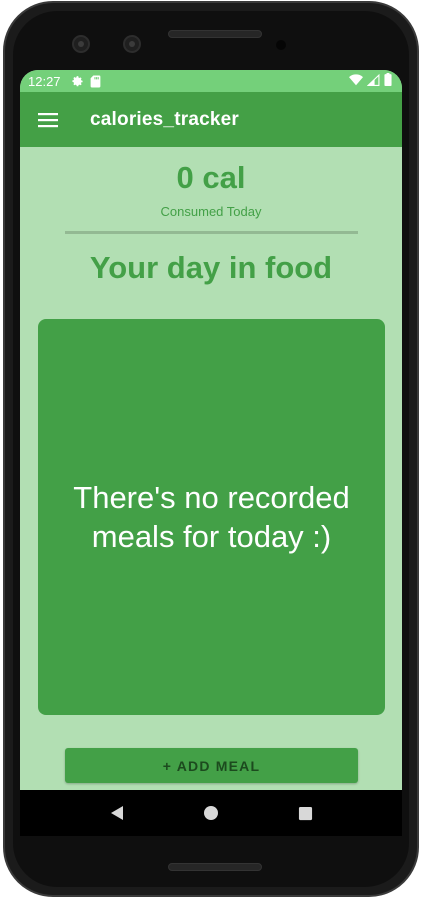  What do you see at coordinates (388, 81) in the screenshot?
I see `battery-icon` at bounding box center [388, 81].